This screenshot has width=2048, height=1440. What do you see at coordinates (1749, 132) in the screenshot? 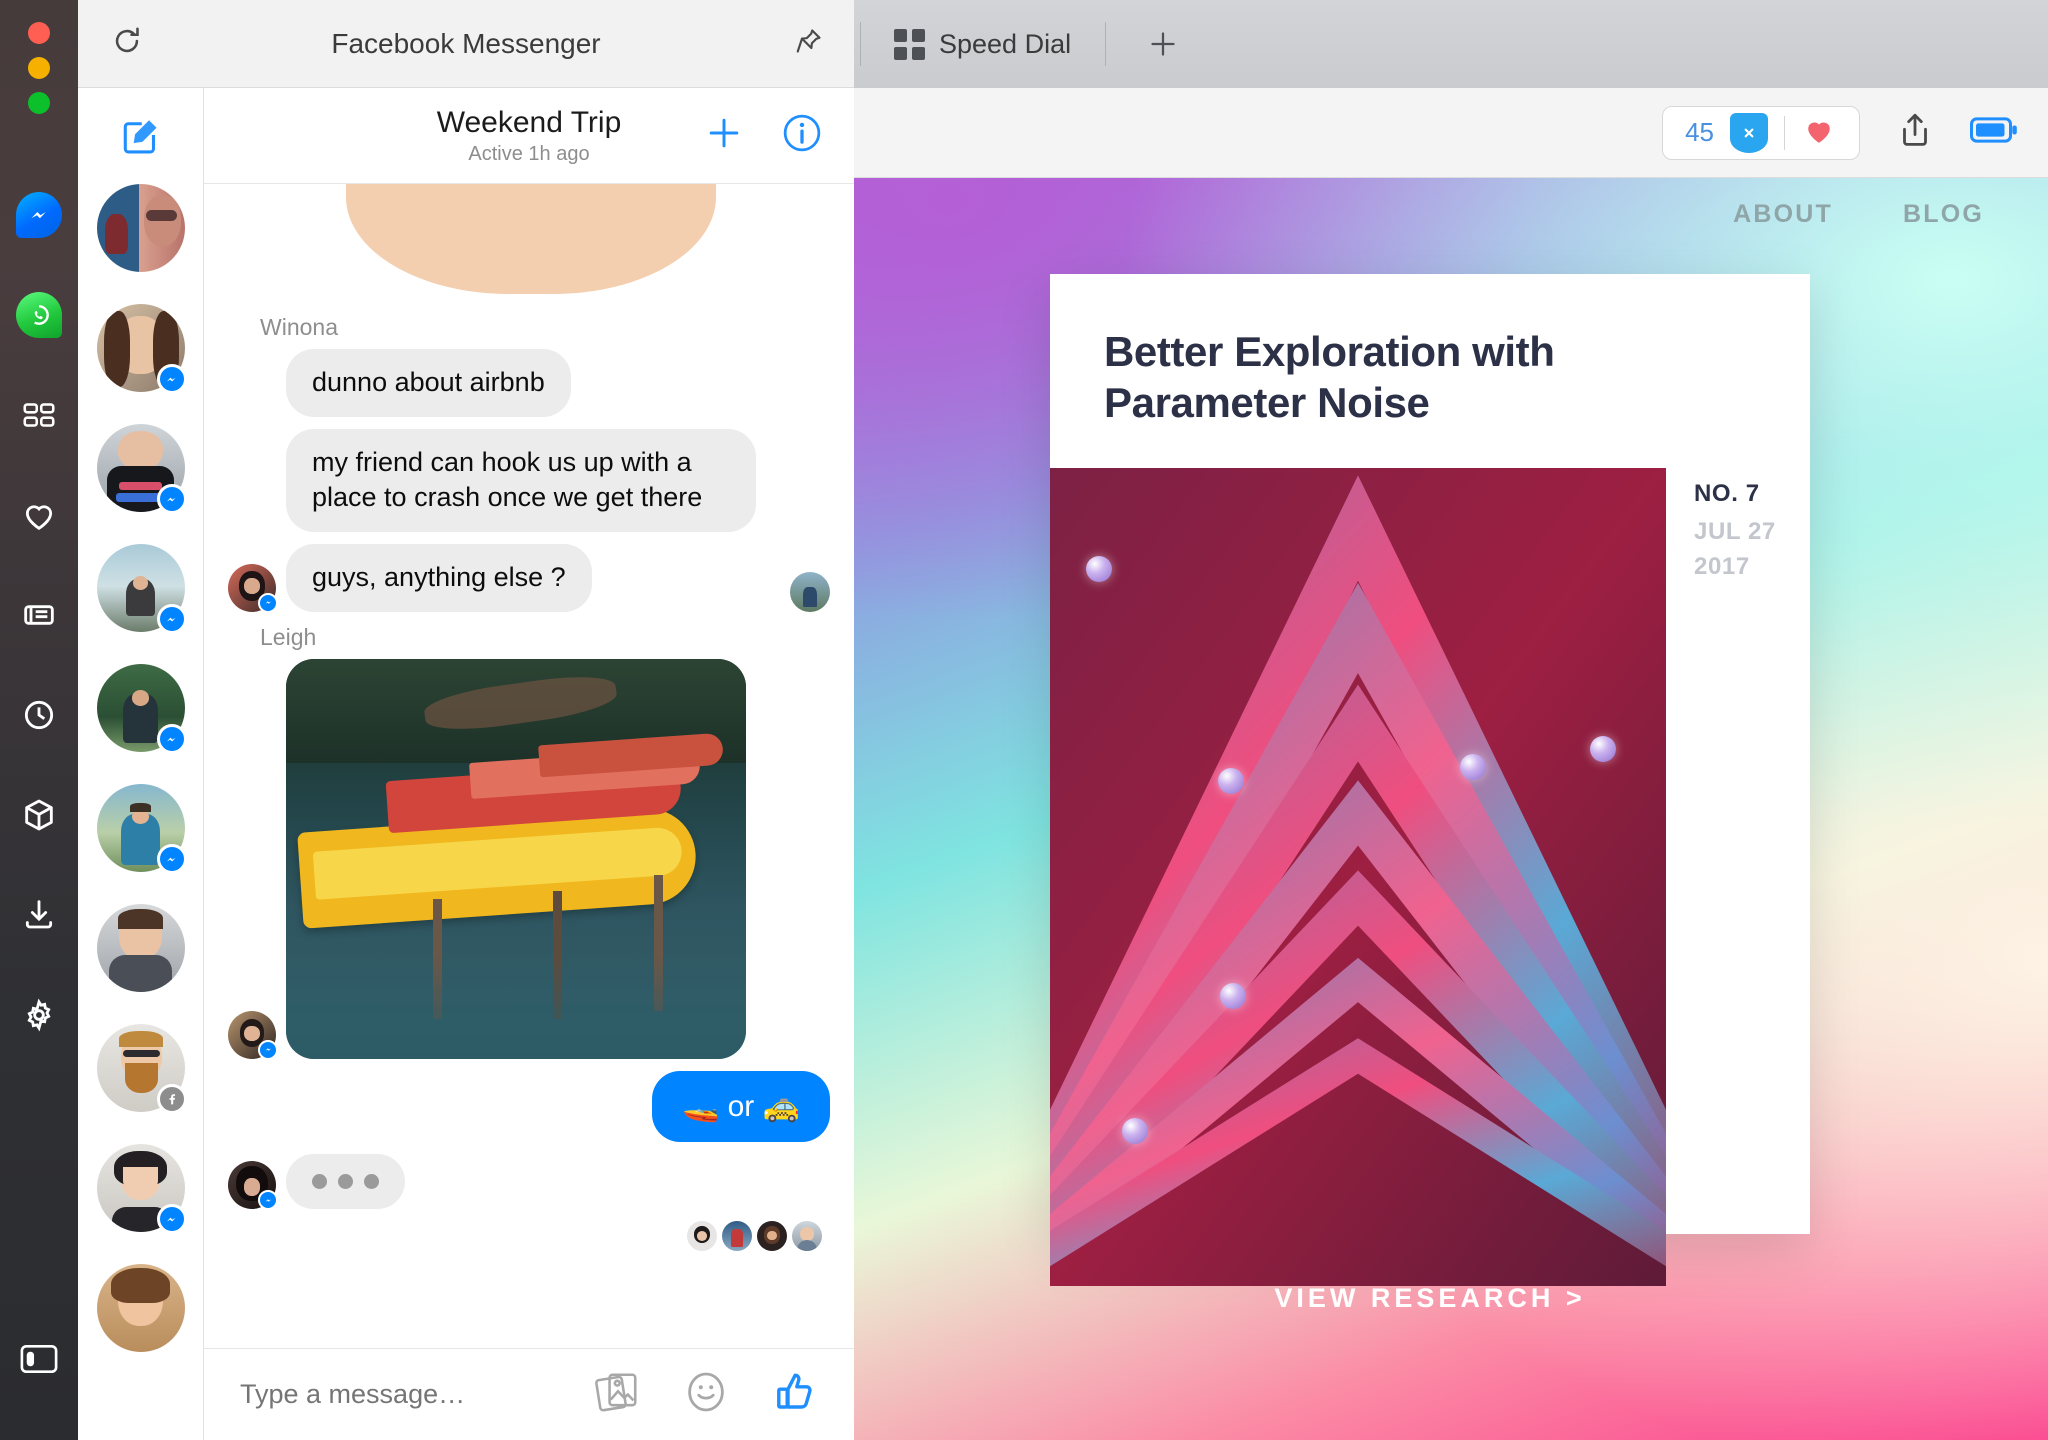
I see `ad-blocker-icon` at bounding box center [1749, 132].